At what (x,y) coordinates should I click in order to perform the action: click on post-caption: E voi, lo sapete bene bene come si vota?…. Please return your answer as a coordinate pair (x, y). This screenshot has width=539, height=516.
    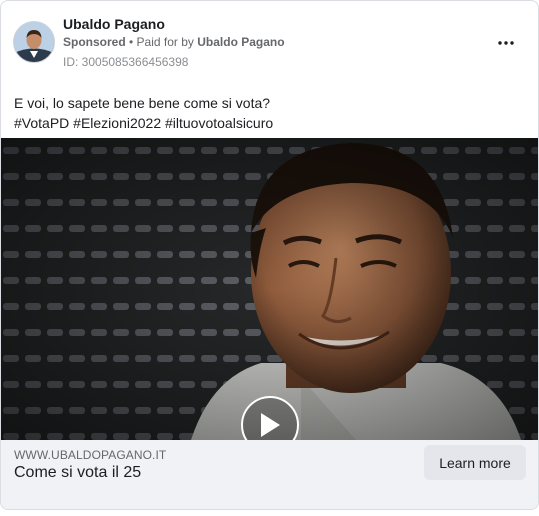
    Looking at the image, I should click on (269, 113).